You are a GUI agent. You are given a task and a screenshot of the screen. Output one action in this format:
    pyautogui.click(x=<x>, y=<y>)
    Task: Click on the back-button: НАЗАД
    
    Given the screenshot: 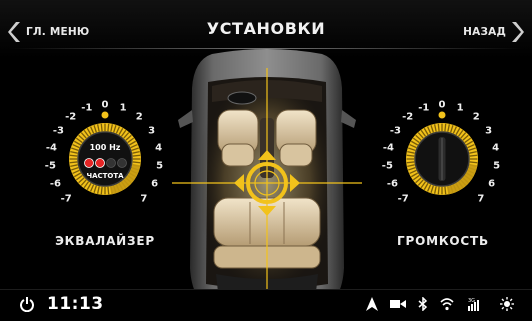 What is the action you would take?
    pyautogui.click(x=493, y=32)
    